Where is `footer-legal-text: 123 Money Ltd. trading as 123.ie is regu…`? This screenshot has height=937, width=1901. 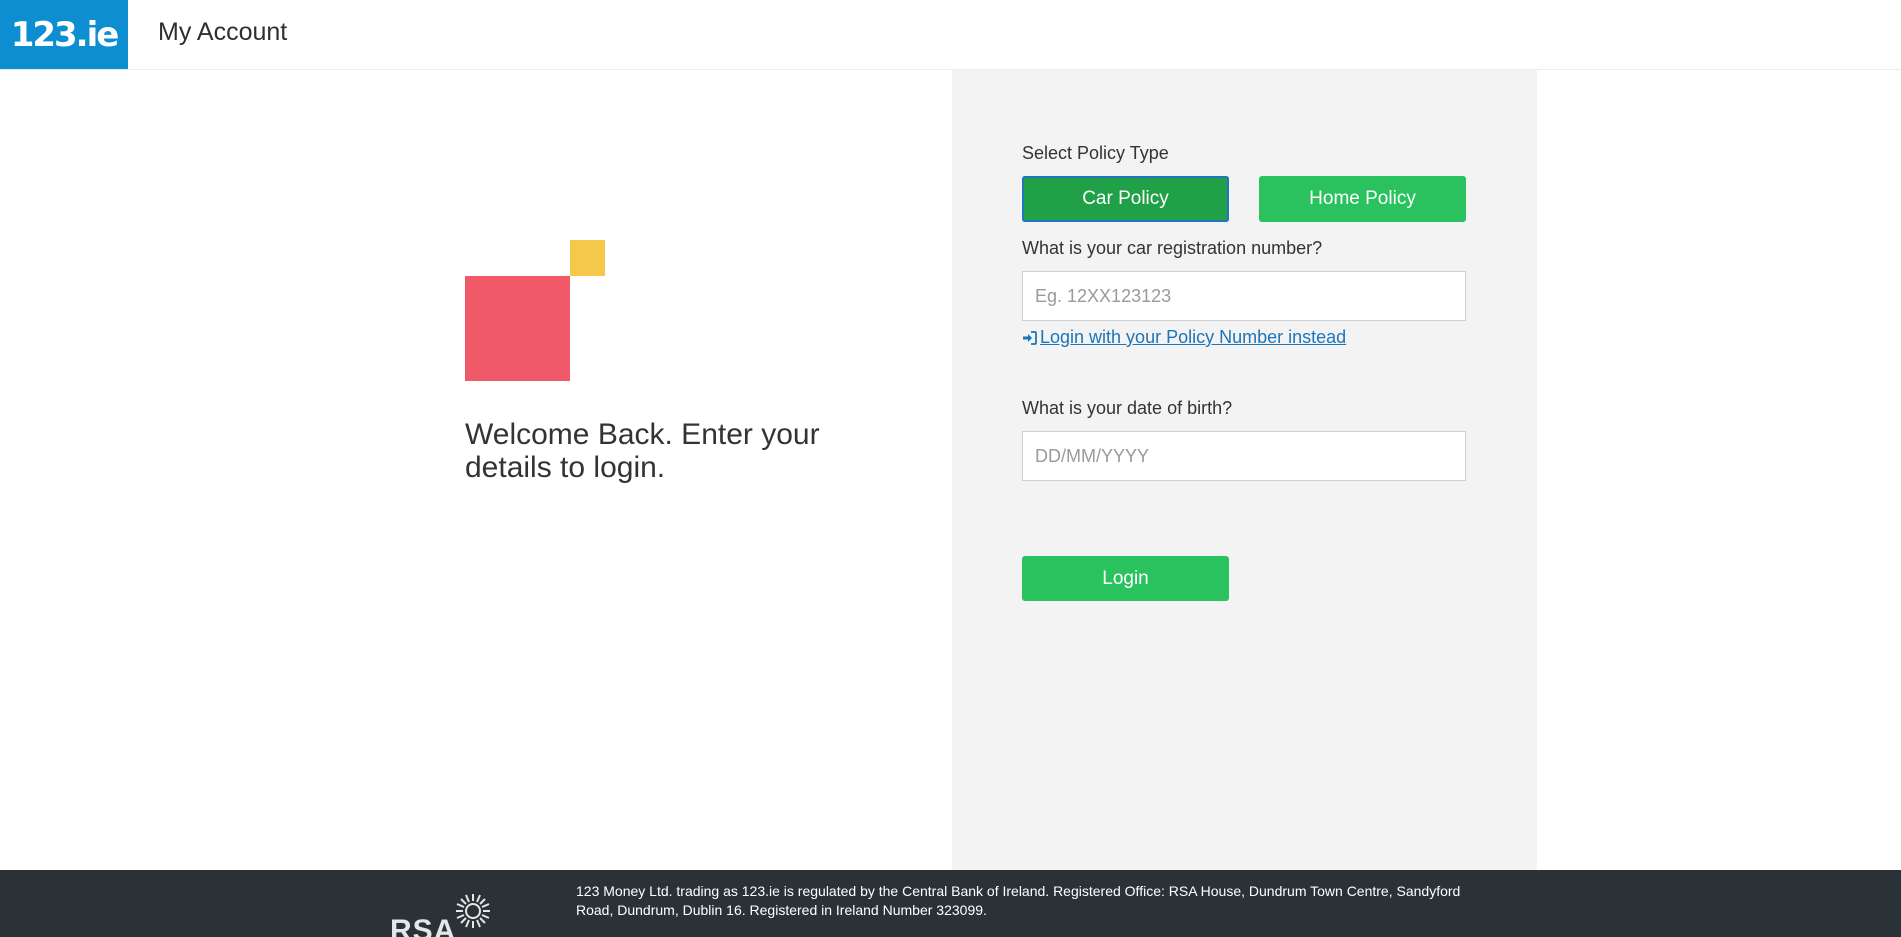 footer-legal-text: 123 Money Ltd. trading as 123.ie is regu… is located at coordinates (1018, 900).